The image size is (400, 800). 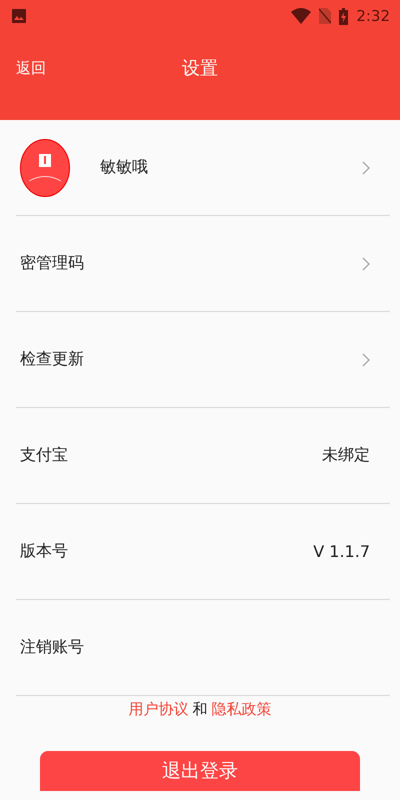 I want to click on user-agreement-link: 用户协议, so click(x=158, y=725).